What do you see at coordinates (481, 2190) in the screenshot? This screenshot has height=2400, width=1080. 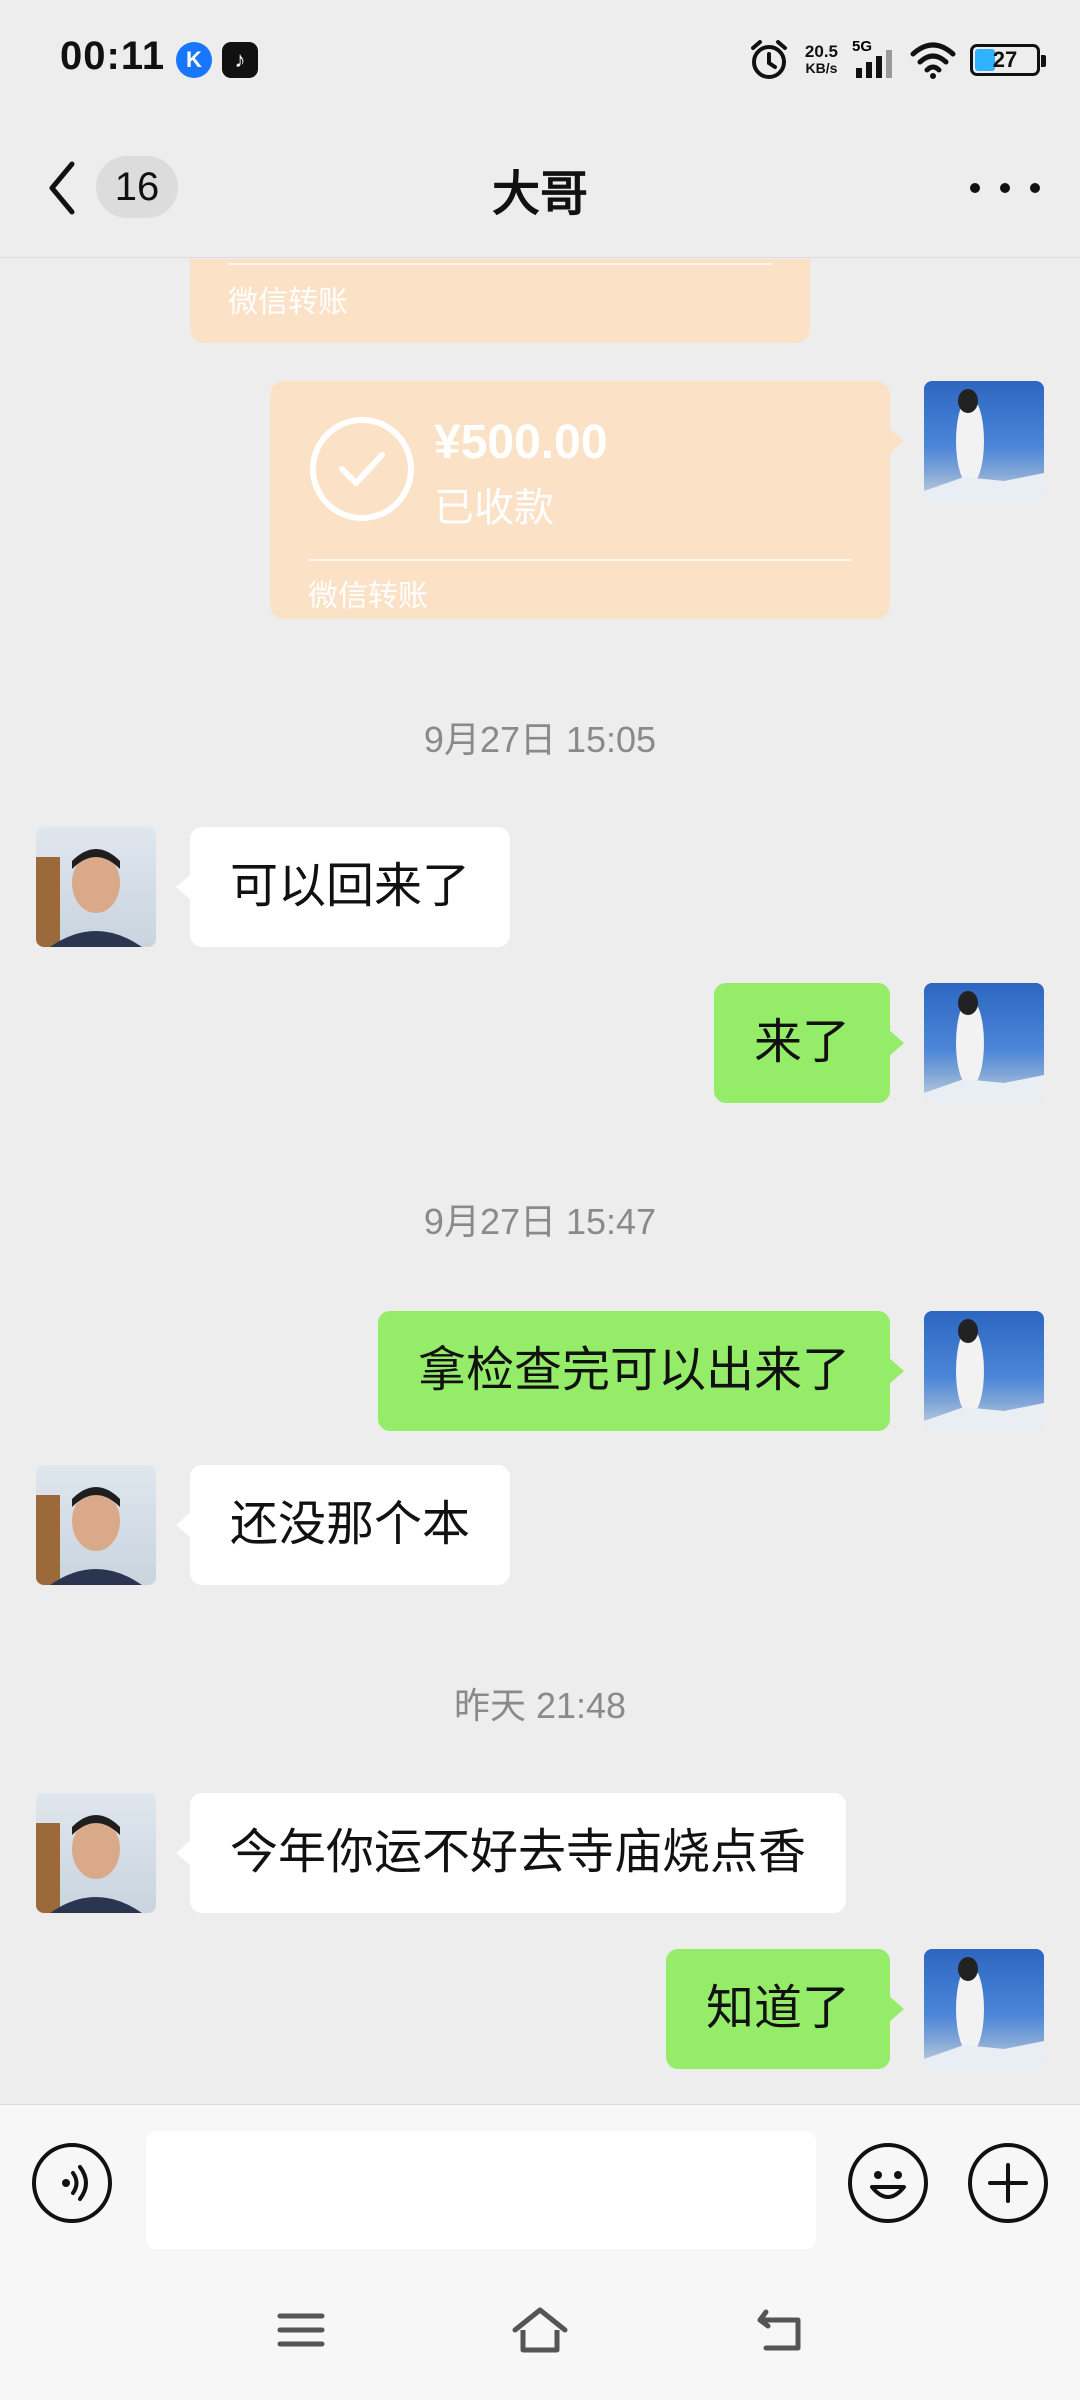 I see `message-input` at bounding box center [481, 2190].